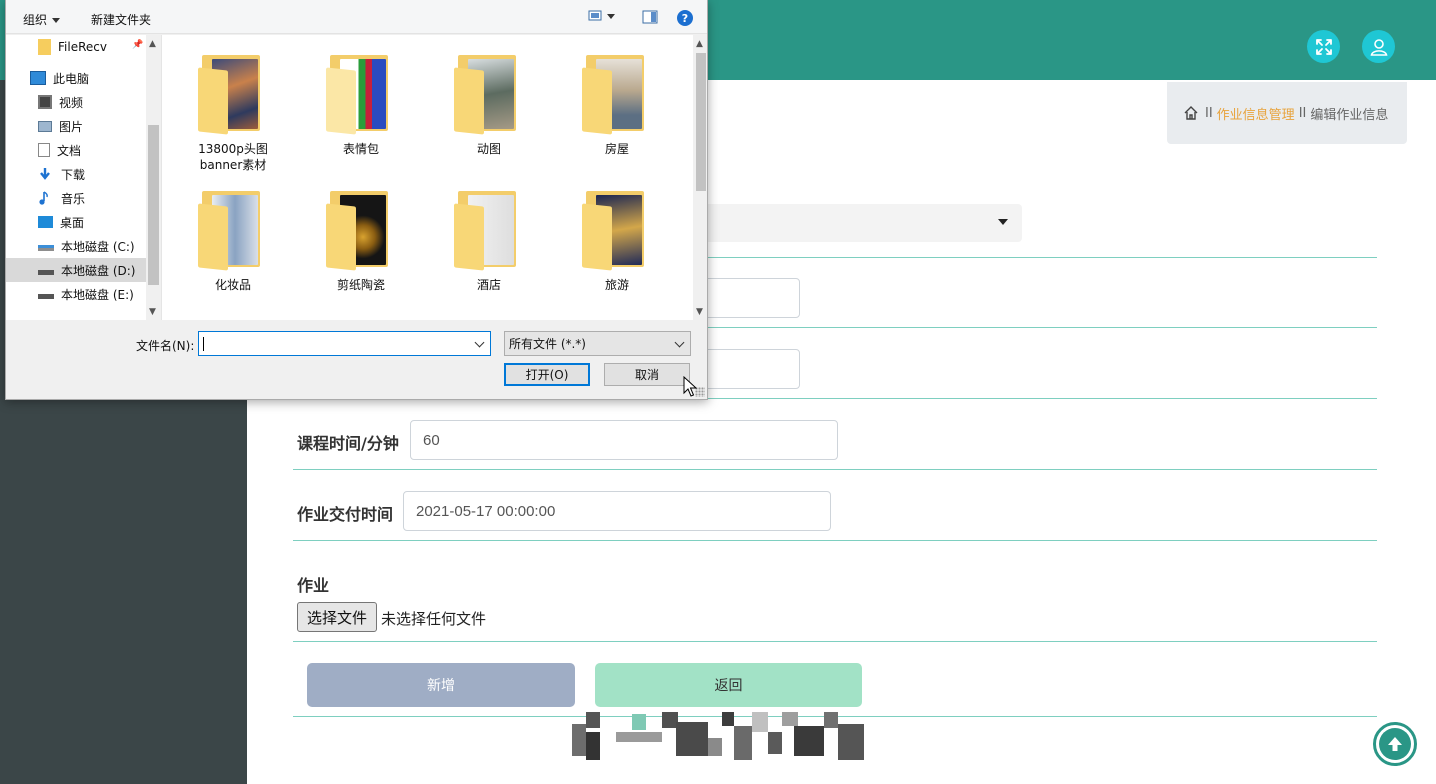  What do you see at coordinates (233, 240) in the screenshot?
I see `folder-item: 化妆品` at bounding box center [233, 240].